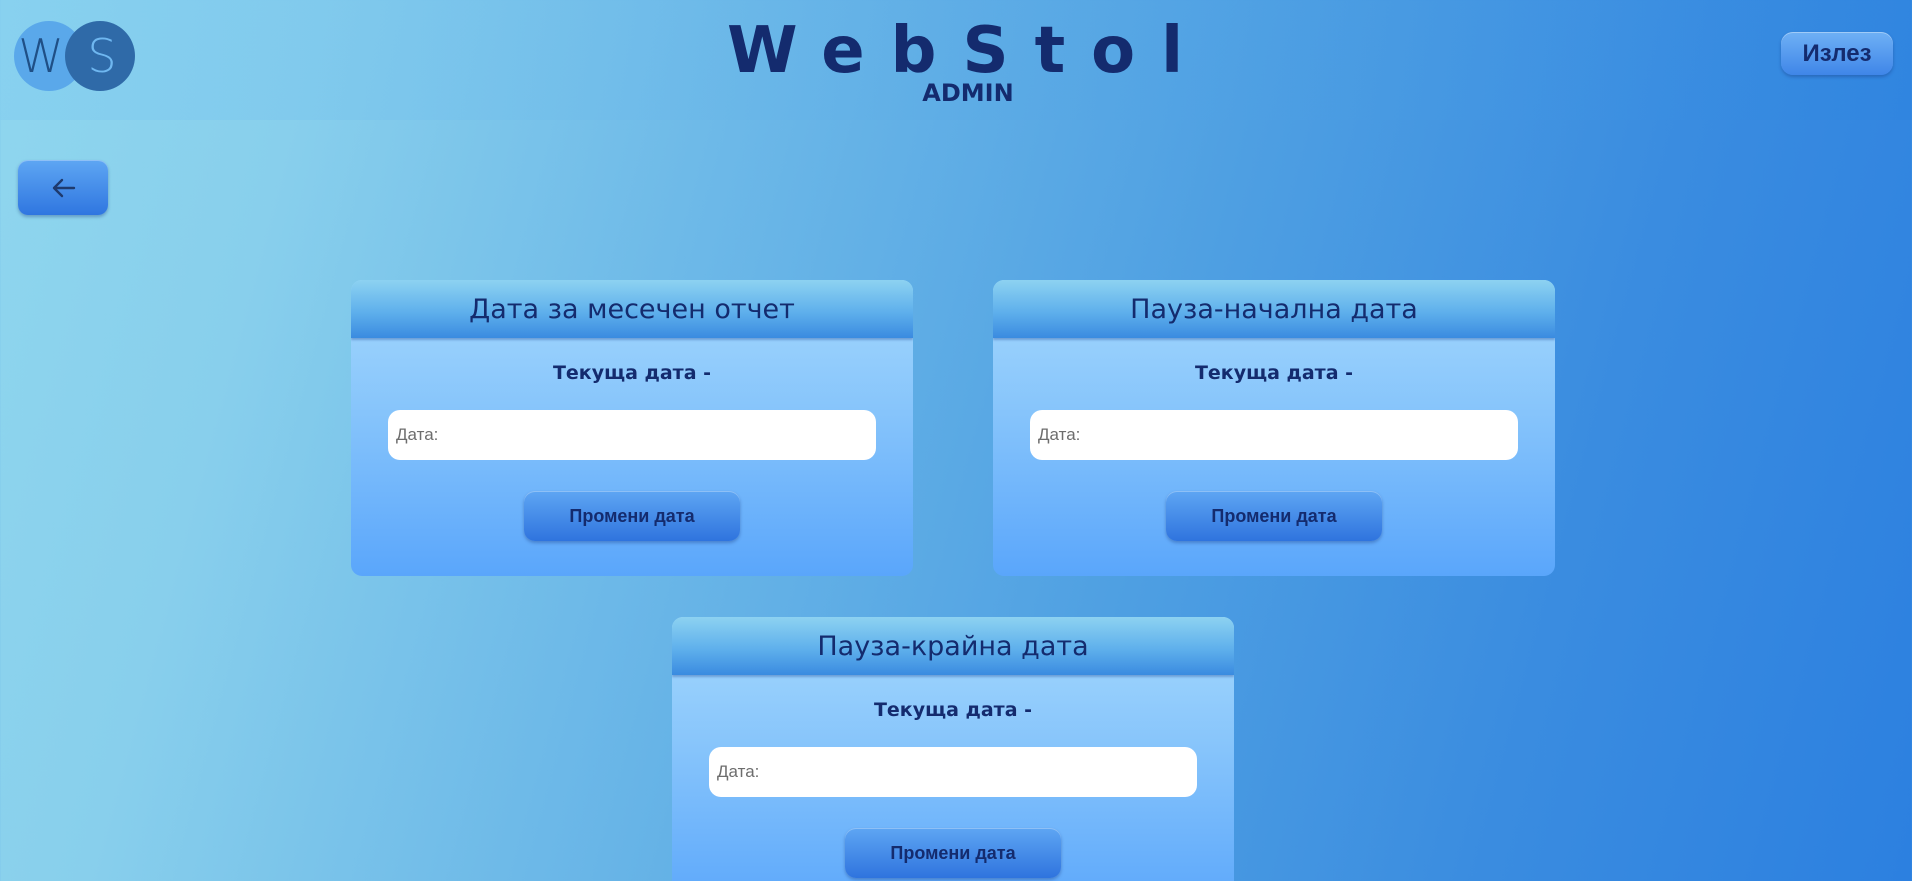 Image resolution: width=1912 pixels, height=881 pixels. I want to click on back-button, so click(63, 187).